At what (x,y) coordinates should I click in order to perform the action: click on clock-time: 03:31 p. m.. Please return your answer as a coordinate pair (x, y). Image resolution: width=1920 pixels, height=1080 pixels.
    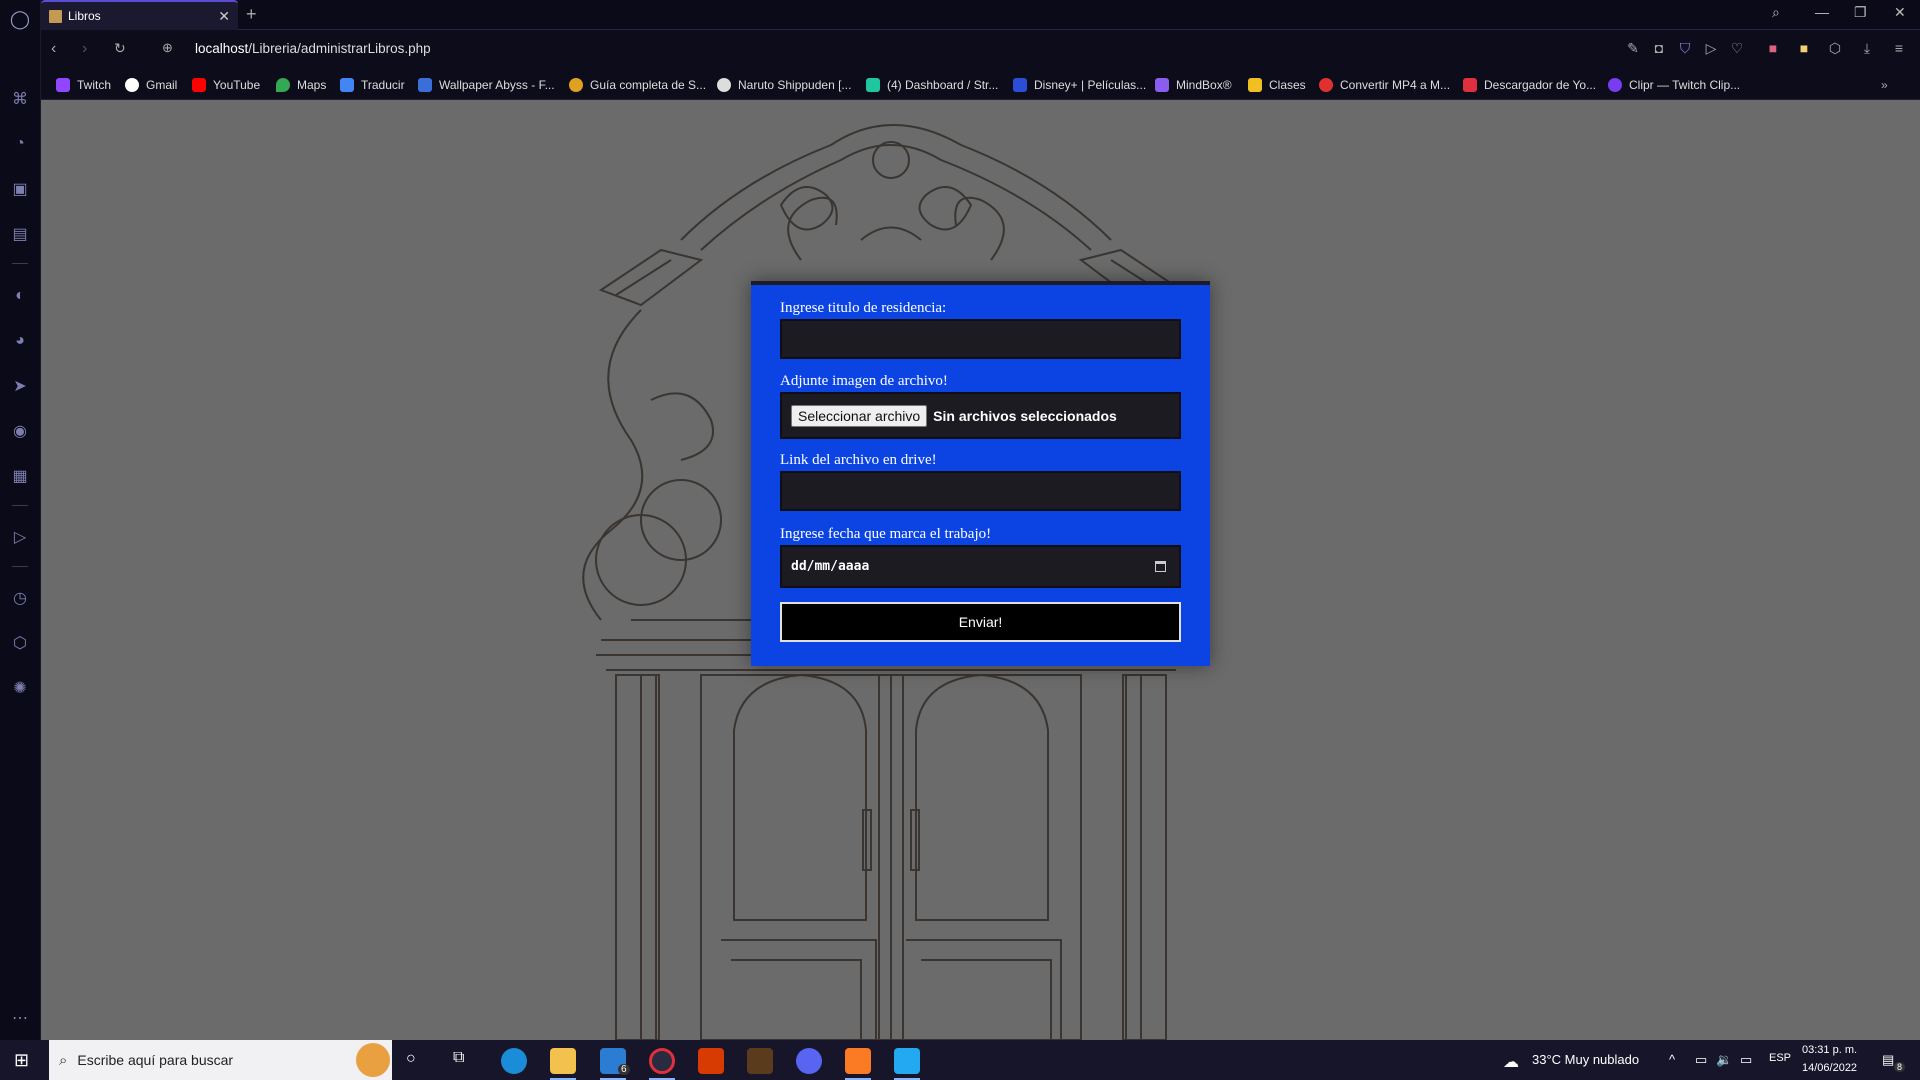
    Looking at the image, I should click on (1829, 1050).